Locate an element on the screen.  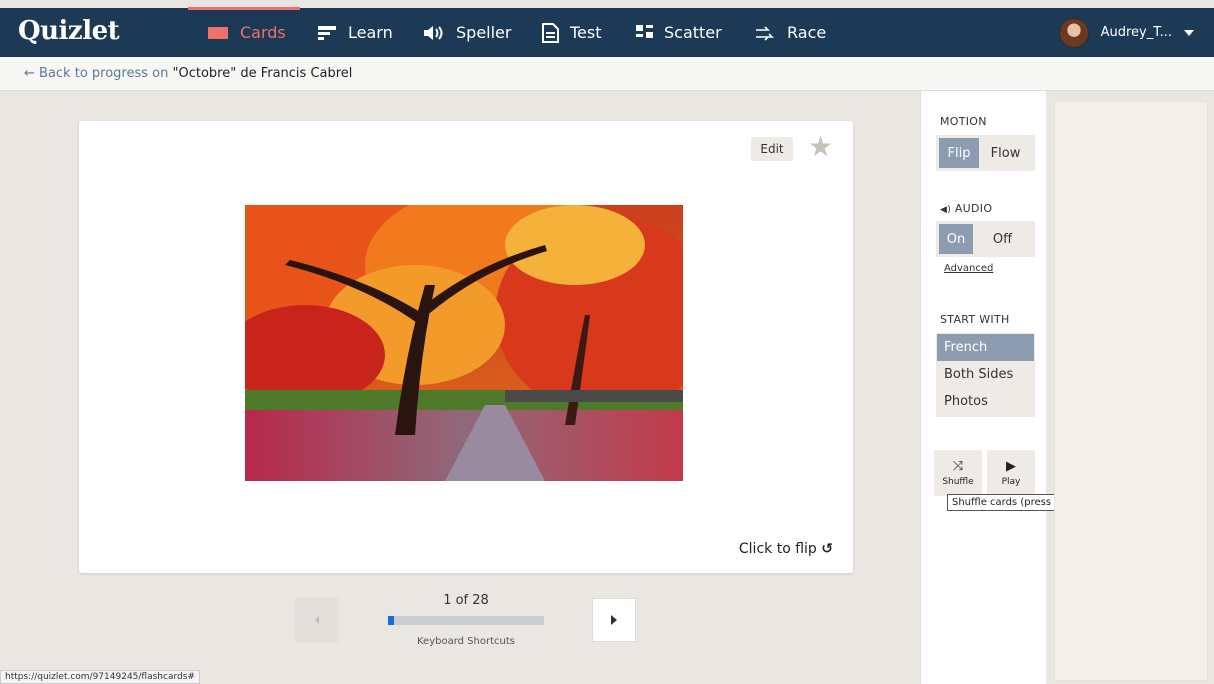
status-url: https://quizlet.com/97149245/flashcards# is located at coordinates (100, 677).